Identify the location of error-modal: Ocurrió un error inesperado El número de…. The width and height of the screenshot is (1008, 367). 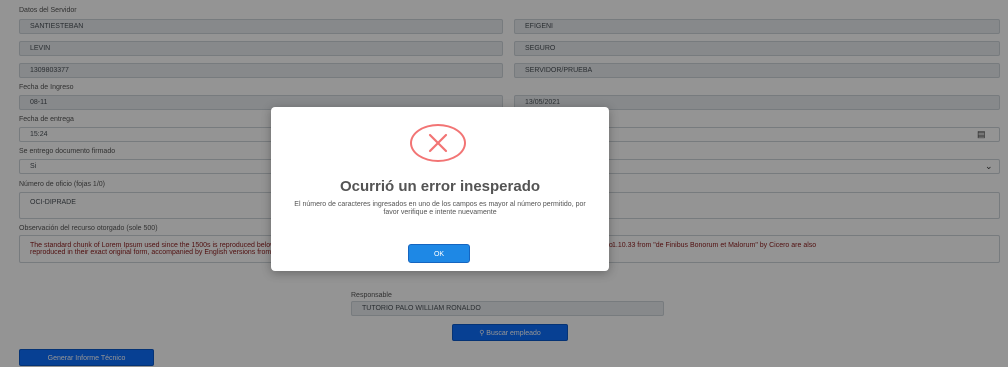
(440, 189).